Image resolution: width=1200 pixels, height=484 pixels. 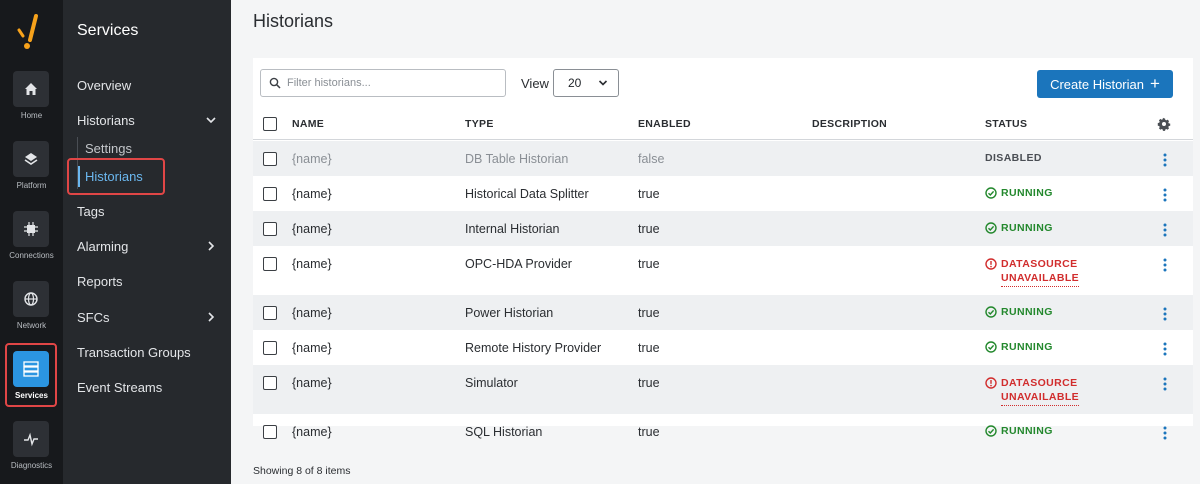 What do you see at coordinates (275, 83) in the screenshot?
I see `search-icon` at bounding box center [275, 83].